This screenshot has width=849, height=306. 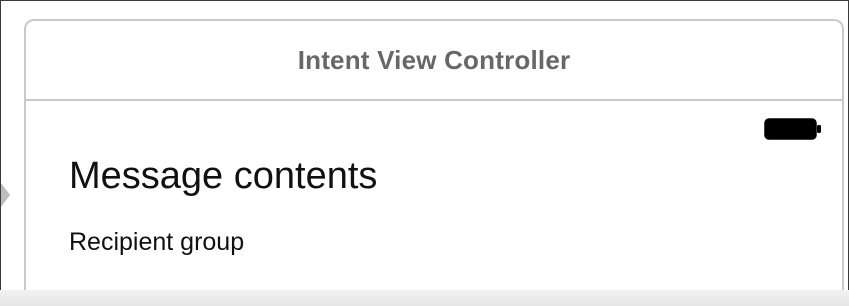 I want to click on message-contents-label: Message contents, so click(x=223, y=176).